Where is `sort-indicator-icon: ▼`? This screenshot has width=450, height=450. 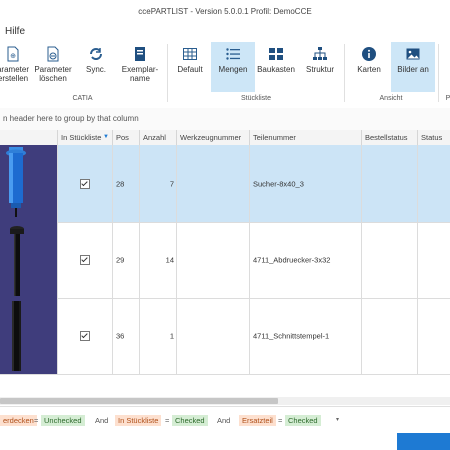 sort-indicator-icon: ▼ is located at coordinates (106, 137).